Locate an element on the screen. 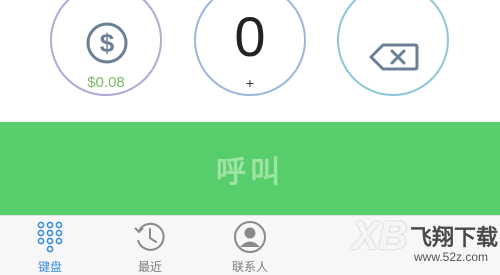 The width and height of the screenshot is (500, 275). balance-key: $ $0.08 is located at coordinates (106, 48).